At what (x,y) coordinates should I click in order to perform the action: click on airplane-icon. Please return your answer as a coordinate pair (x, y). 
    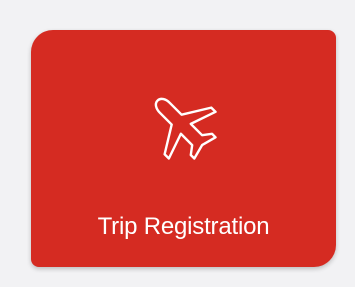
    Looking at the image, I should click on (183, 126).